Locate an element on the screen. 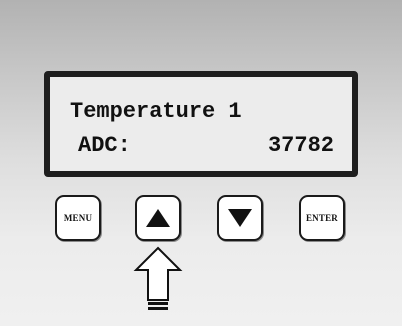 This screenshot has width=402, height=326. menu-button: MENU is located at coordinates (78, 218).